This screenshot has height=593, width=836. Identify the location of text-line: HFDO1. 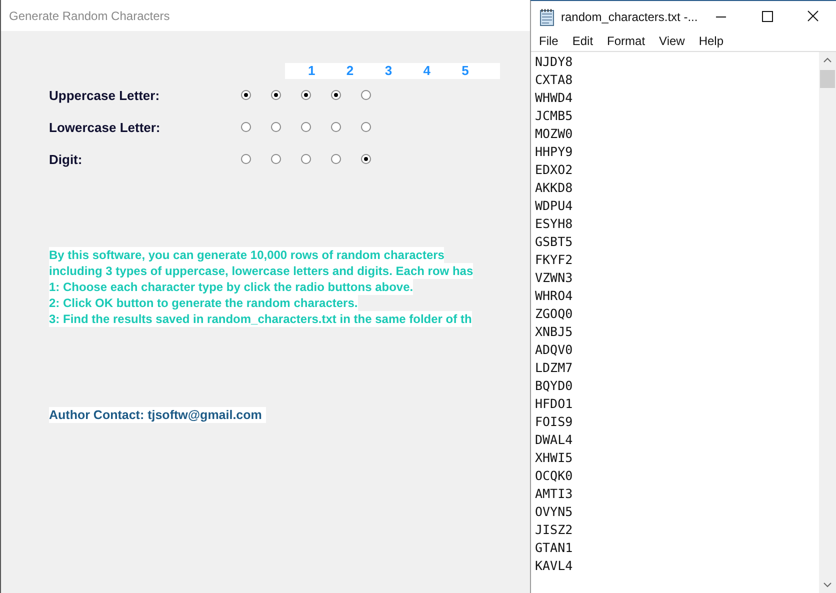
(554, 404).